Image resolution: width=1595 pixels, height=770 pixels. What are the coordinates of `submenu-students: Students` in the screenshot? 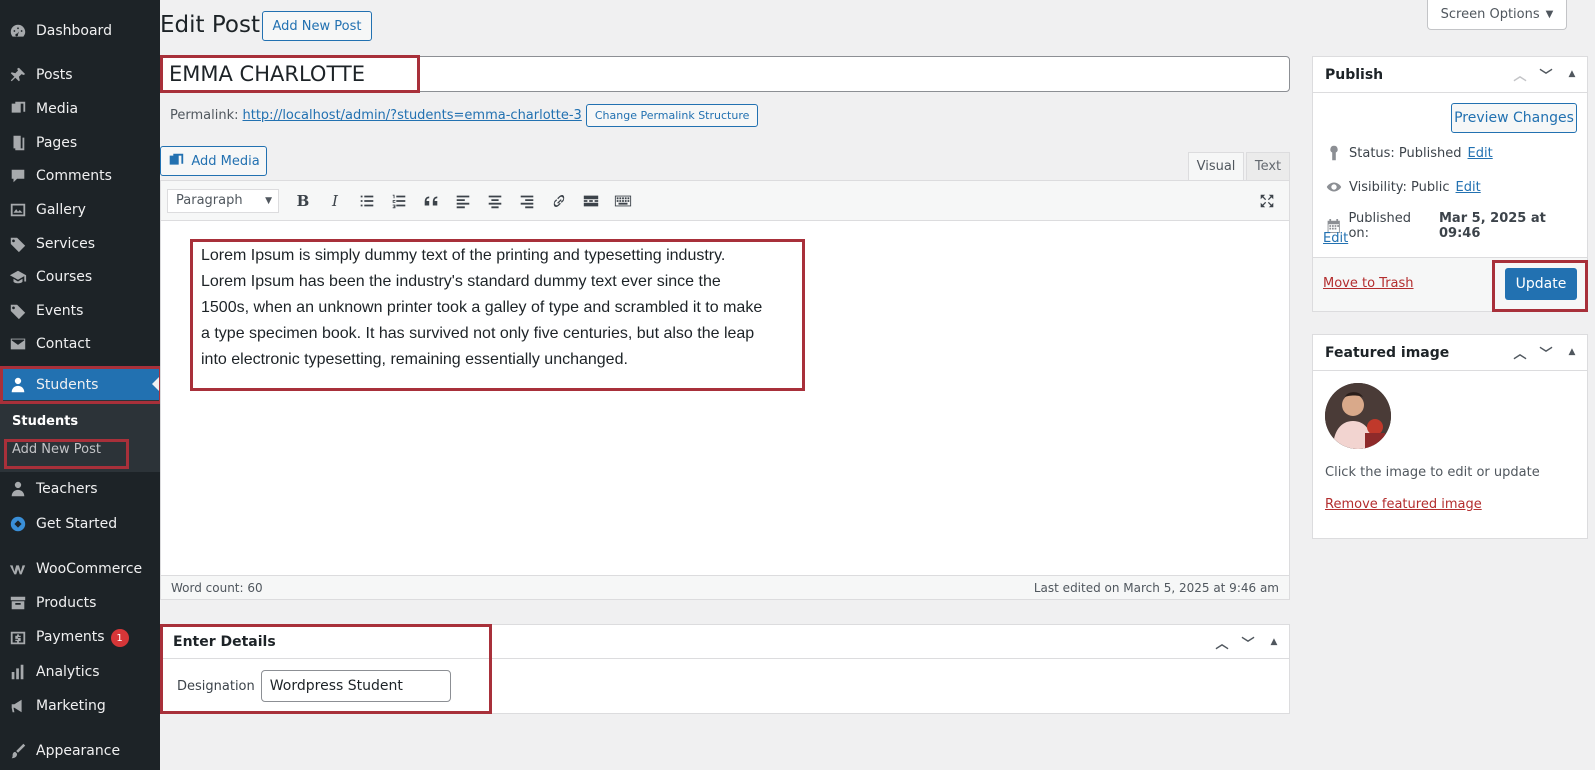 It's located at (45, 421).